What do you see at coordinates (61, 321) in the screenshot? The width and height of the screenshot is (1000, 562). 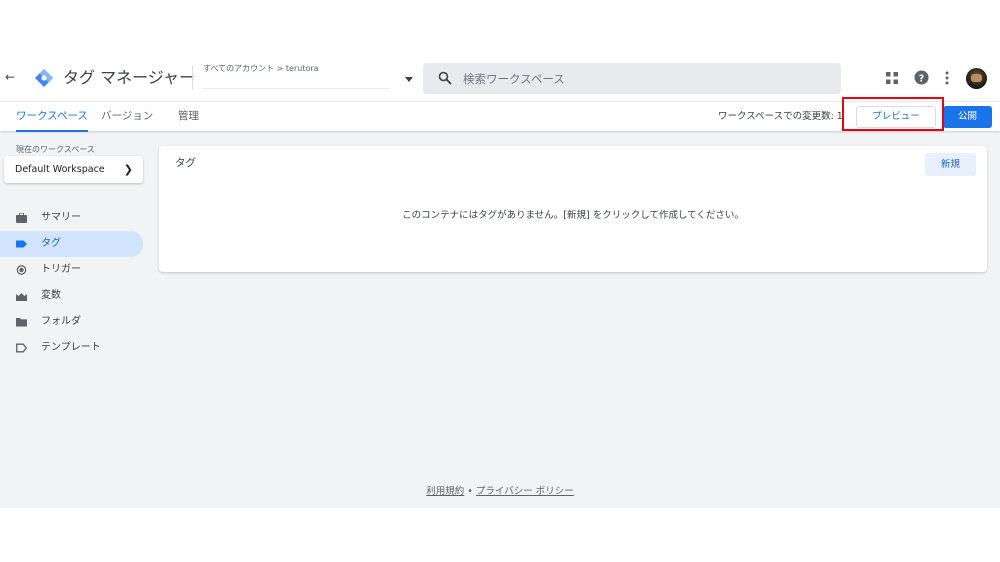 I see `sidebar-item-label: フォルダ` at bounding box center [61, 321].